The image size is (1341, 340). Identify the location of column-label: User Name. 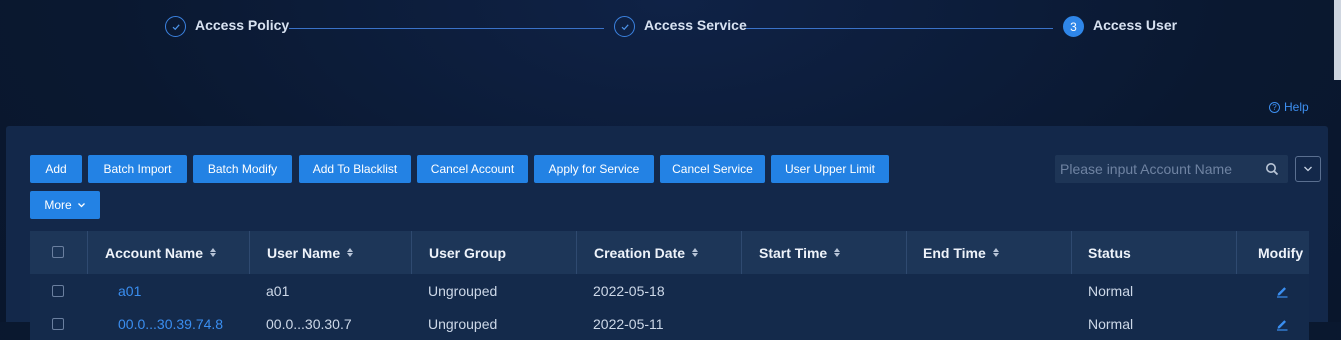
(304, 252).